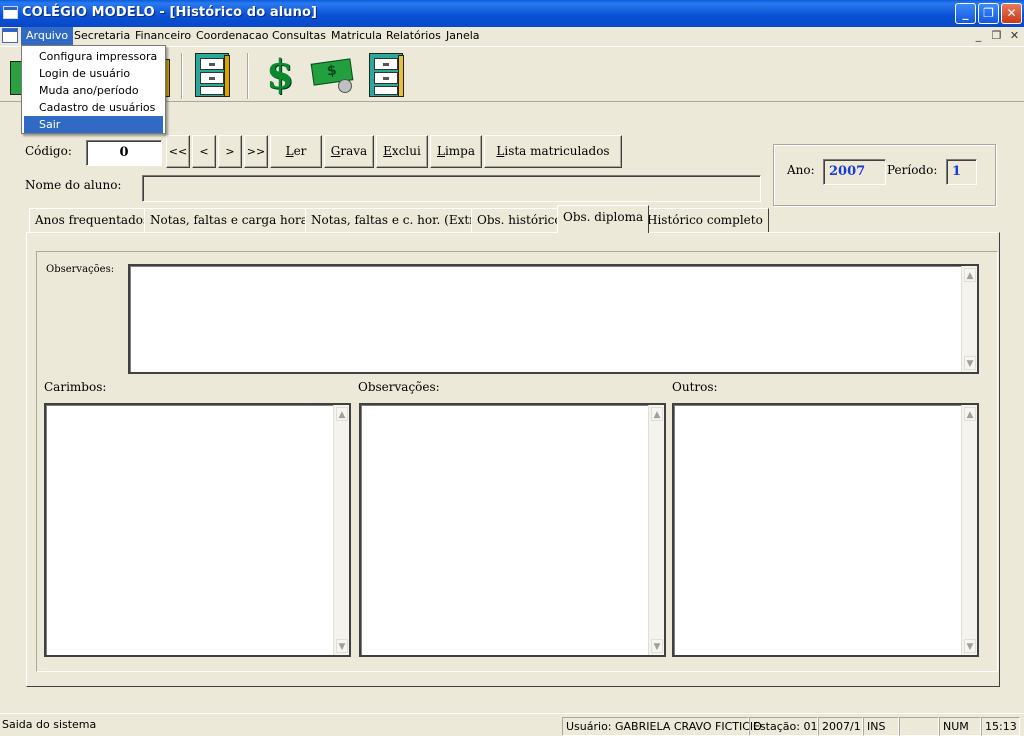 The width and height of the screenshot is (1024, 736). Describe the element at coordinates (124, 153) in the screenshot. I see `codigo-input: 0` at that location.